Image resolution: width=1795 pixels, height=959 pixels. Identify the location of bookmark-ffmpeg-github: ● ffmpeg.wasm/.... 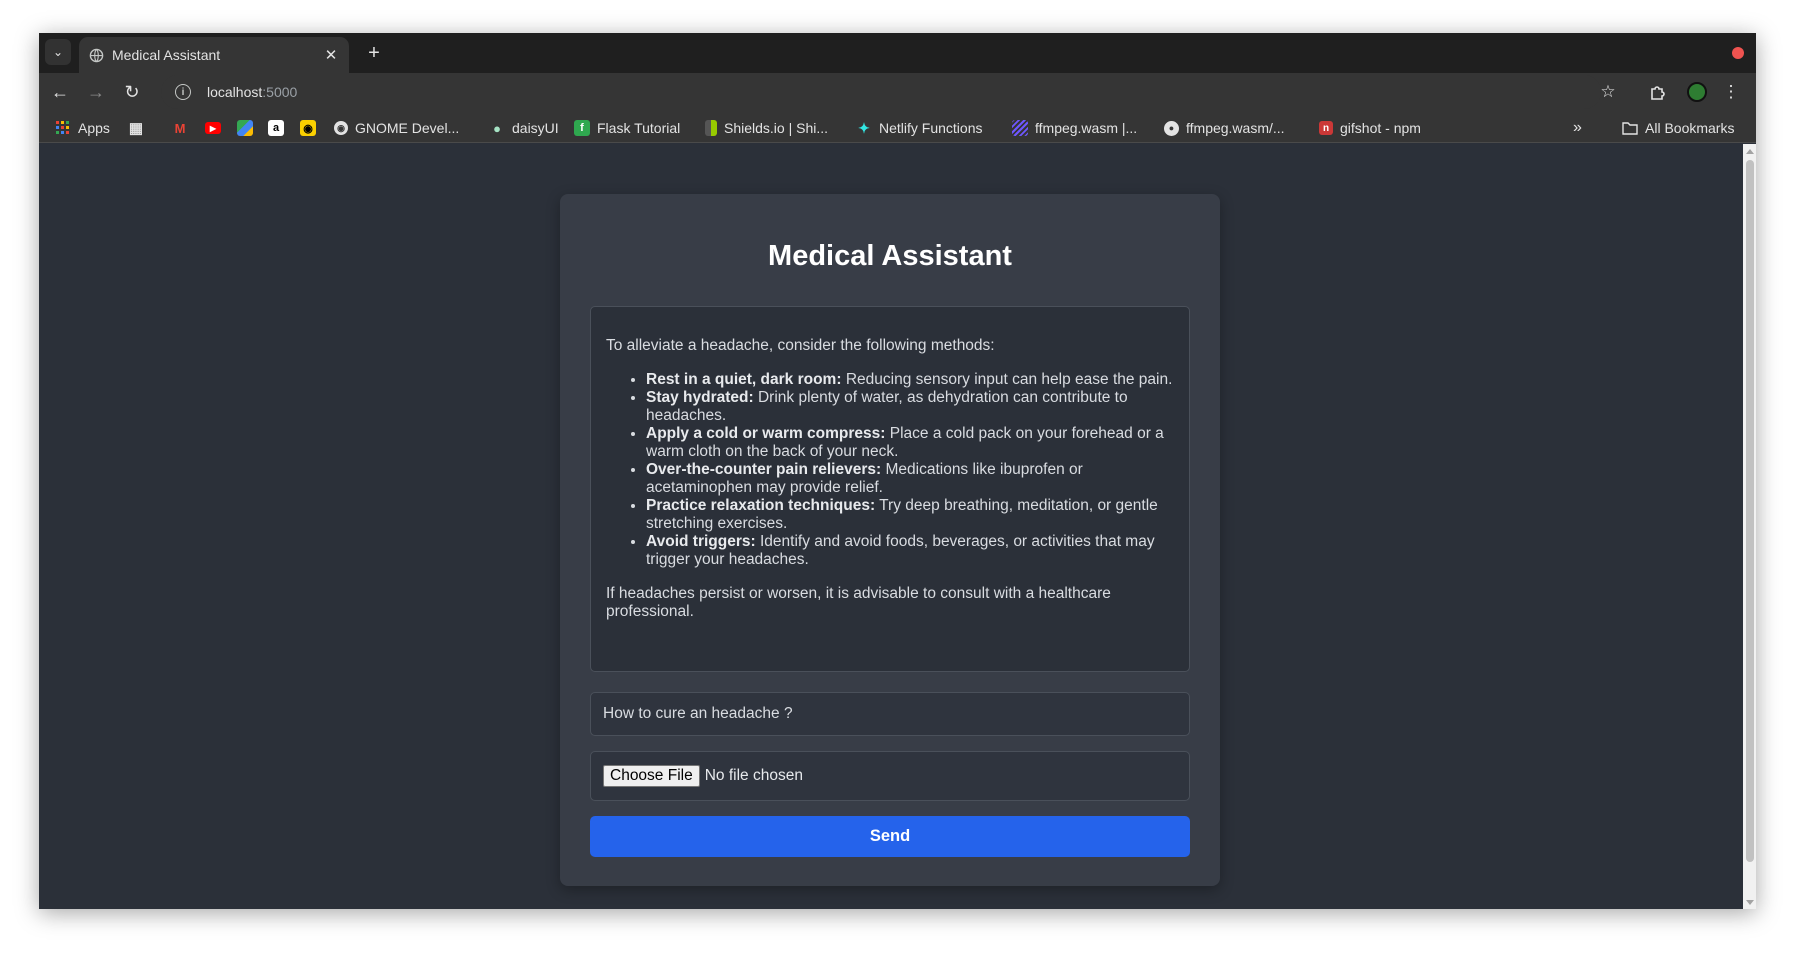
(1224, 128).